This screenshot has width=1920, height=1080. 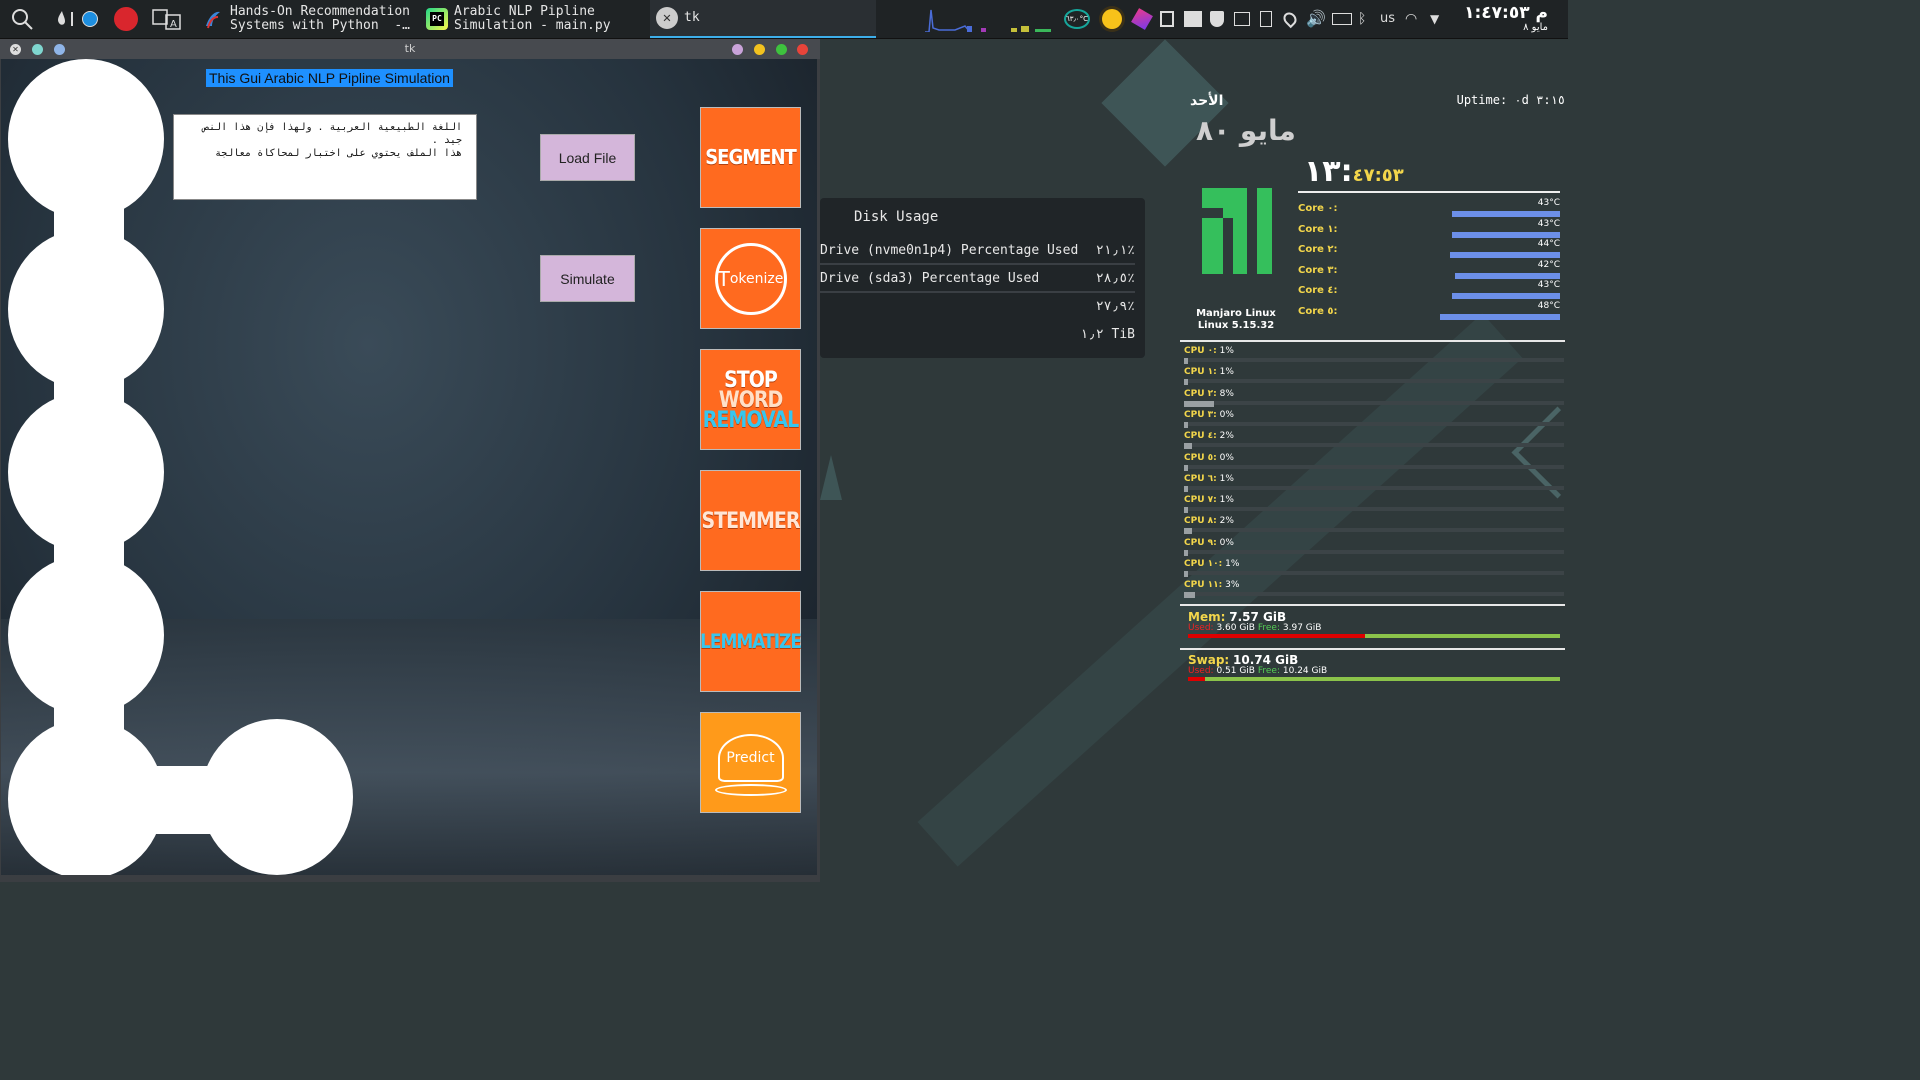 What do you see at coordinates (1318, 290) in the screenshot?
I see `core-label: Core ٤:` at bounding box center [1318, 290].